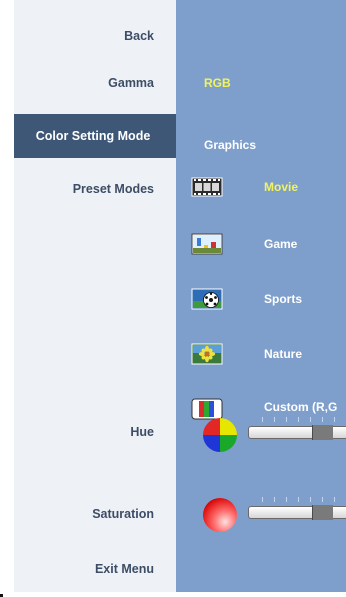 The width and height of the screenshot is (346, 597). Describe the element at coordinates (322, 512) in the screenshot. I see `saturation-slider-thumb` at that location.